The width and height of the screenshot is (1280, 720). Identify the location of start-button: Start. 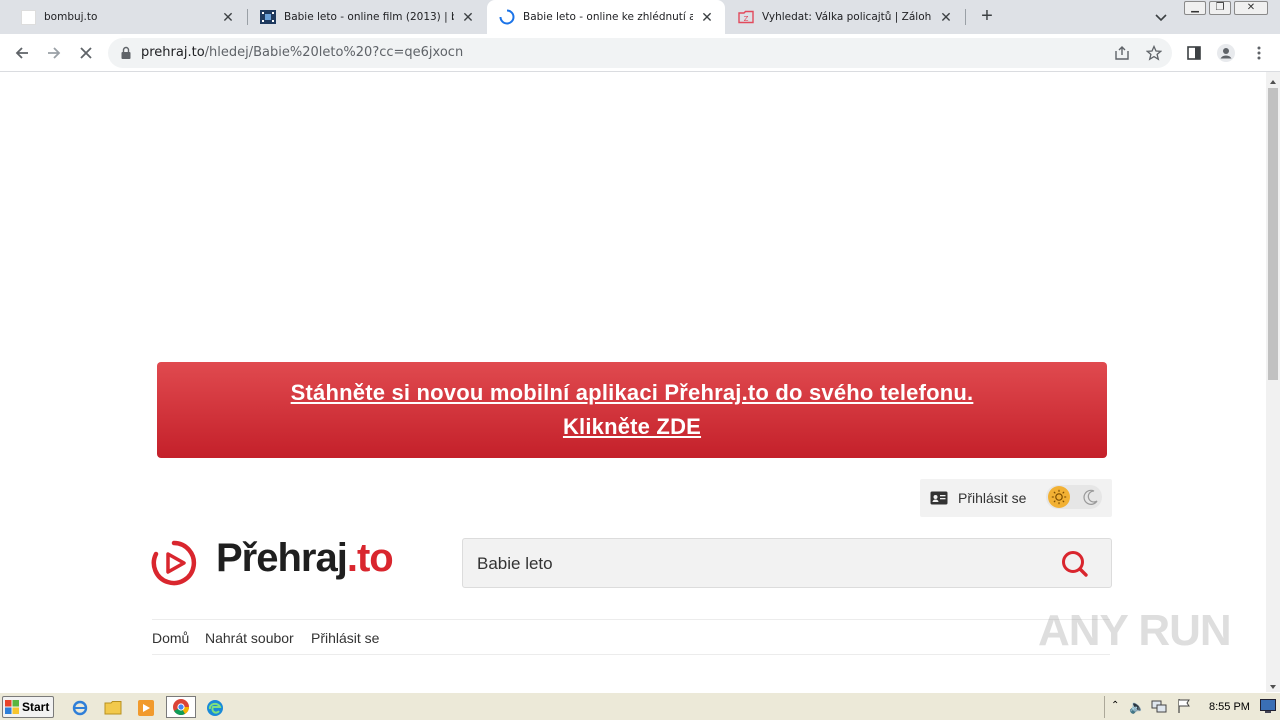
(28, 707).